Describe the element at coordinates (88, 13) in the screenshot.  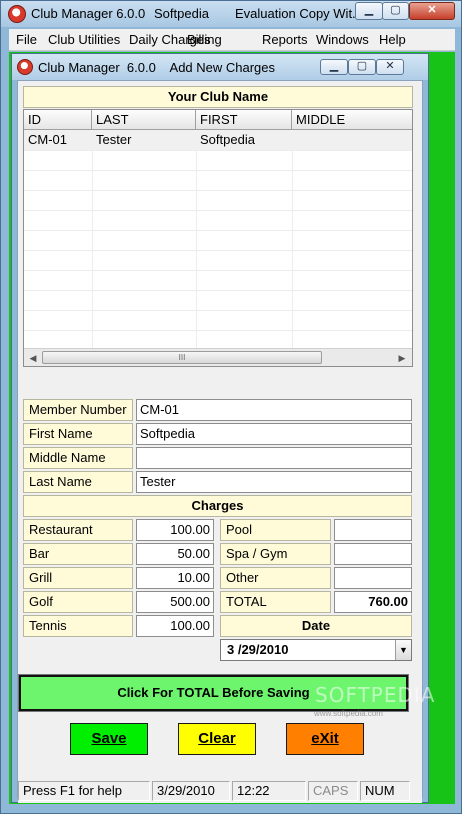
I see `main-title-app: Club Manager 6.0.0` at that location.